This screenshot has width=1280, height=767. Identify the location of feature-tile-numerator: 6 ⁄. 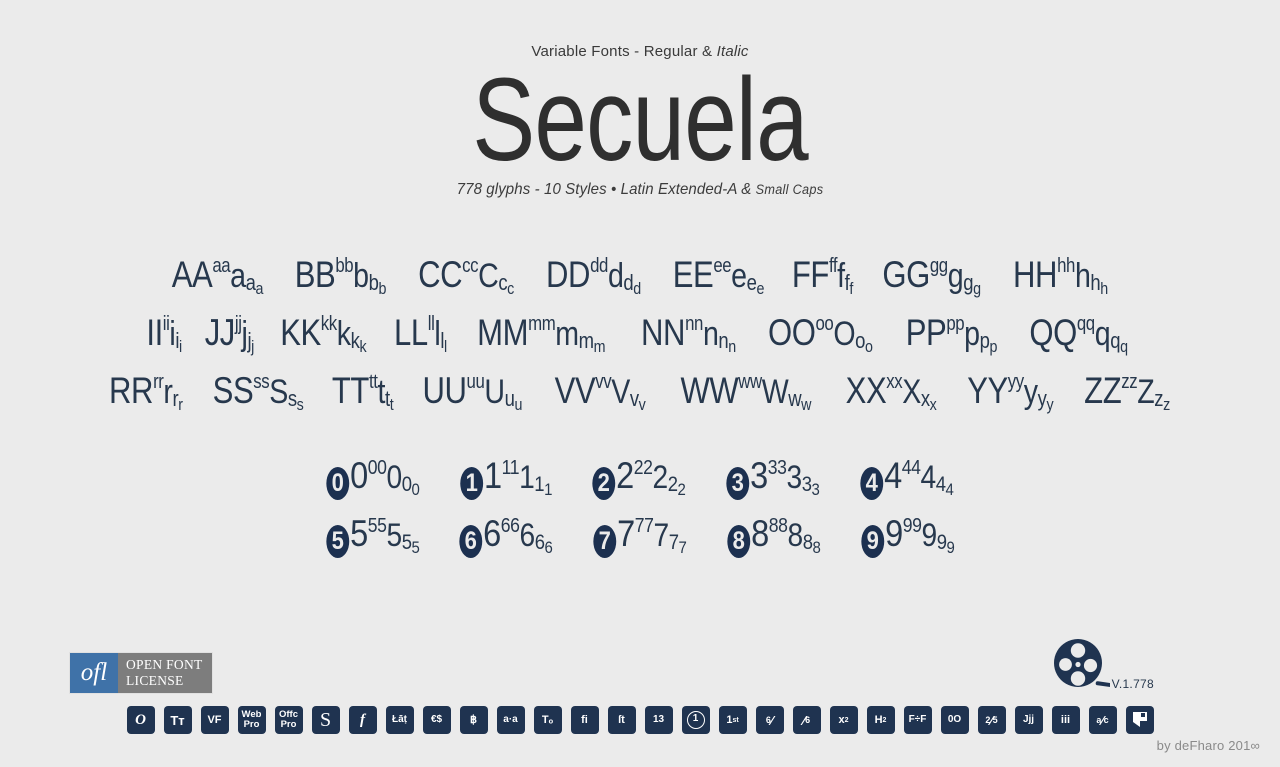
(769, 720).